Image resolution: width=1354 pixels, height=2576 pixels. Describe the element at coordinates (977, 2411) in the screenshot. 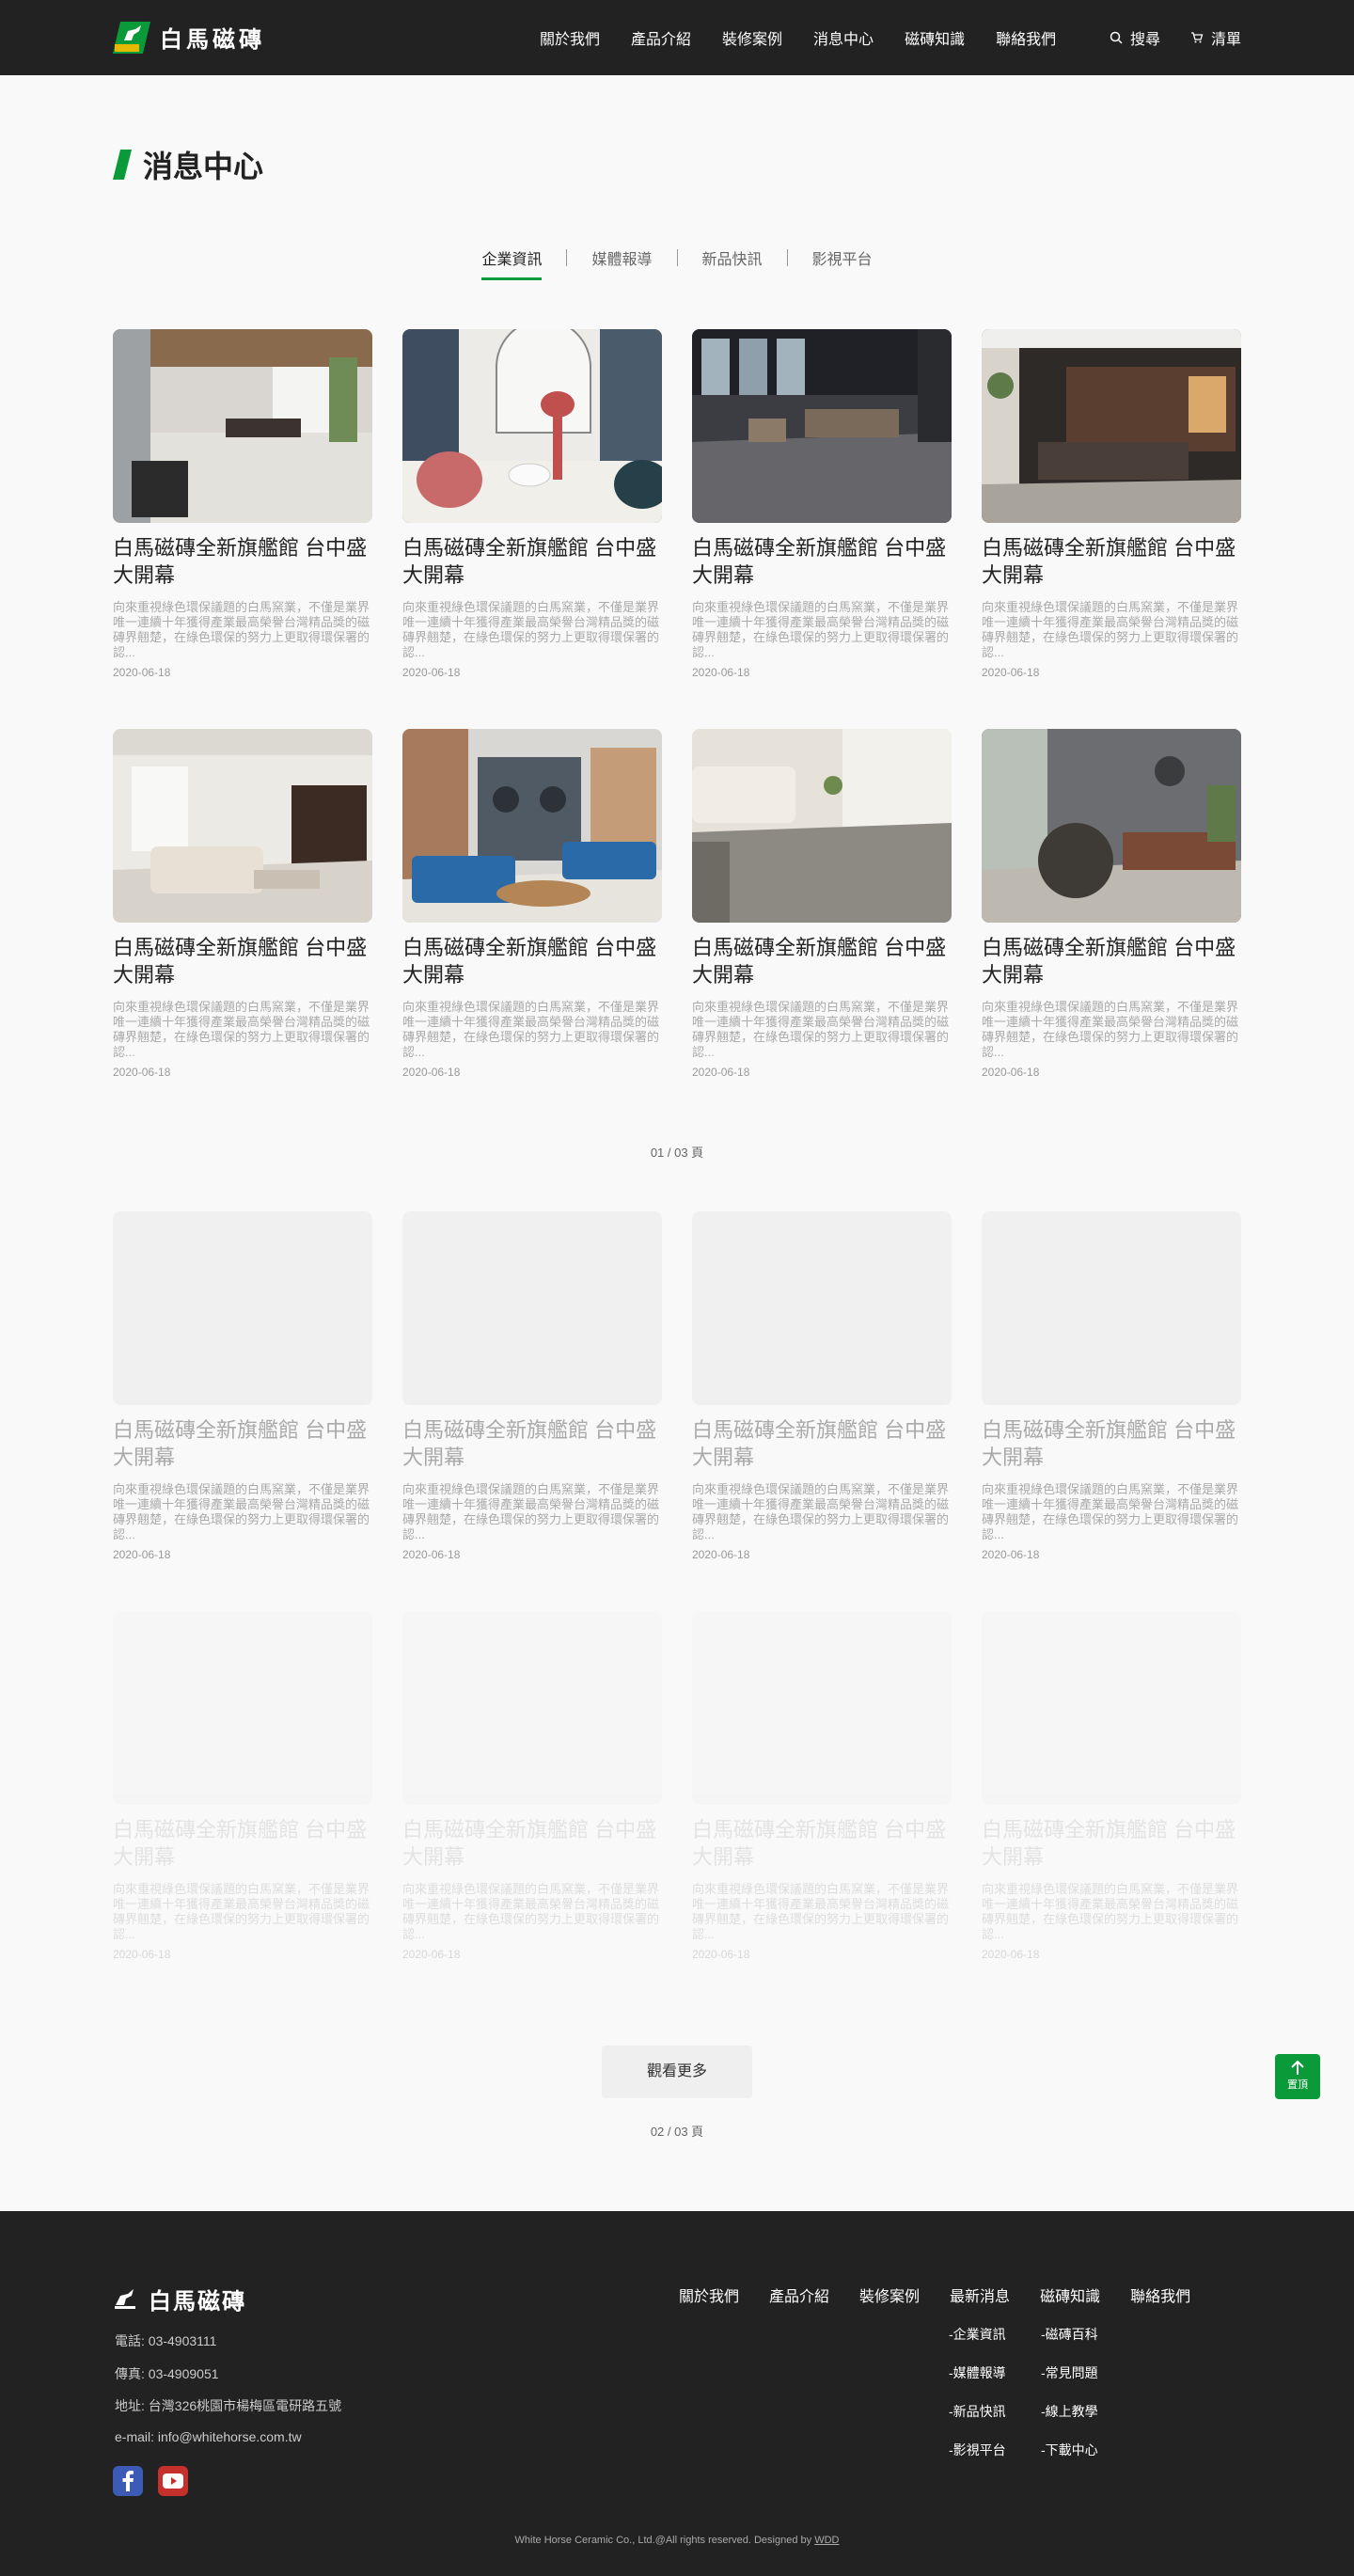

I see `footer-link-new-products: -新品快訊` at that location.